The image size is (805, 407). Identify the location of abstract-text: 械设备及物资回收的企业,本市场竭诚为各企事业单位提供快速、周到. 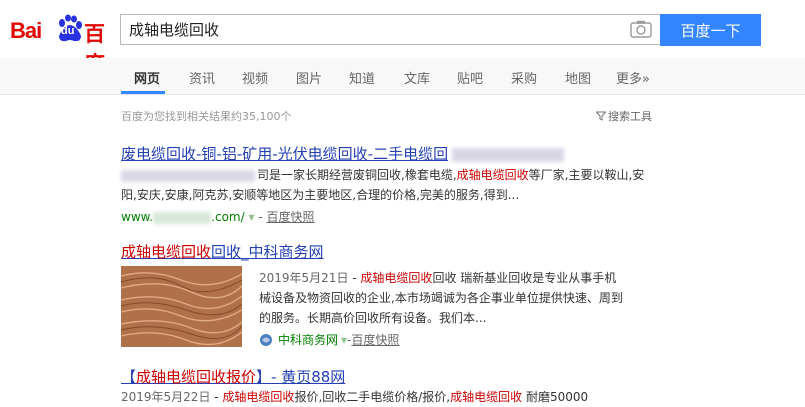
(441, 298).